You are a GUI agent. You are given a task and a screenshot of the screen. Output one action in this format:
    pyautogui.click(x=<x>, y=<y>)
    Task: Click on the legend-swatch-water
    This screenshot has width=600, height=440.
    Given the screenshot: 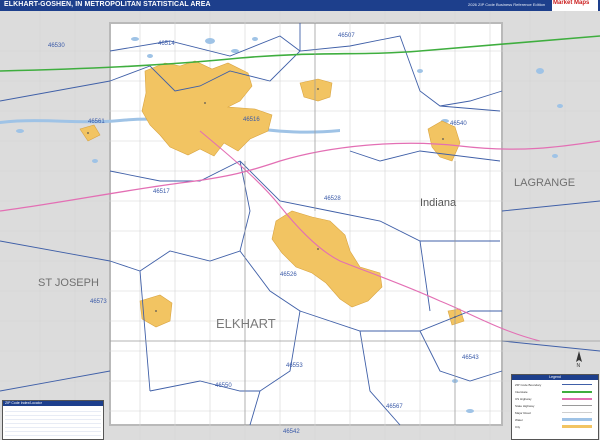 What is the action you would take?
    pyautogui.click(x=577, y=419)
    